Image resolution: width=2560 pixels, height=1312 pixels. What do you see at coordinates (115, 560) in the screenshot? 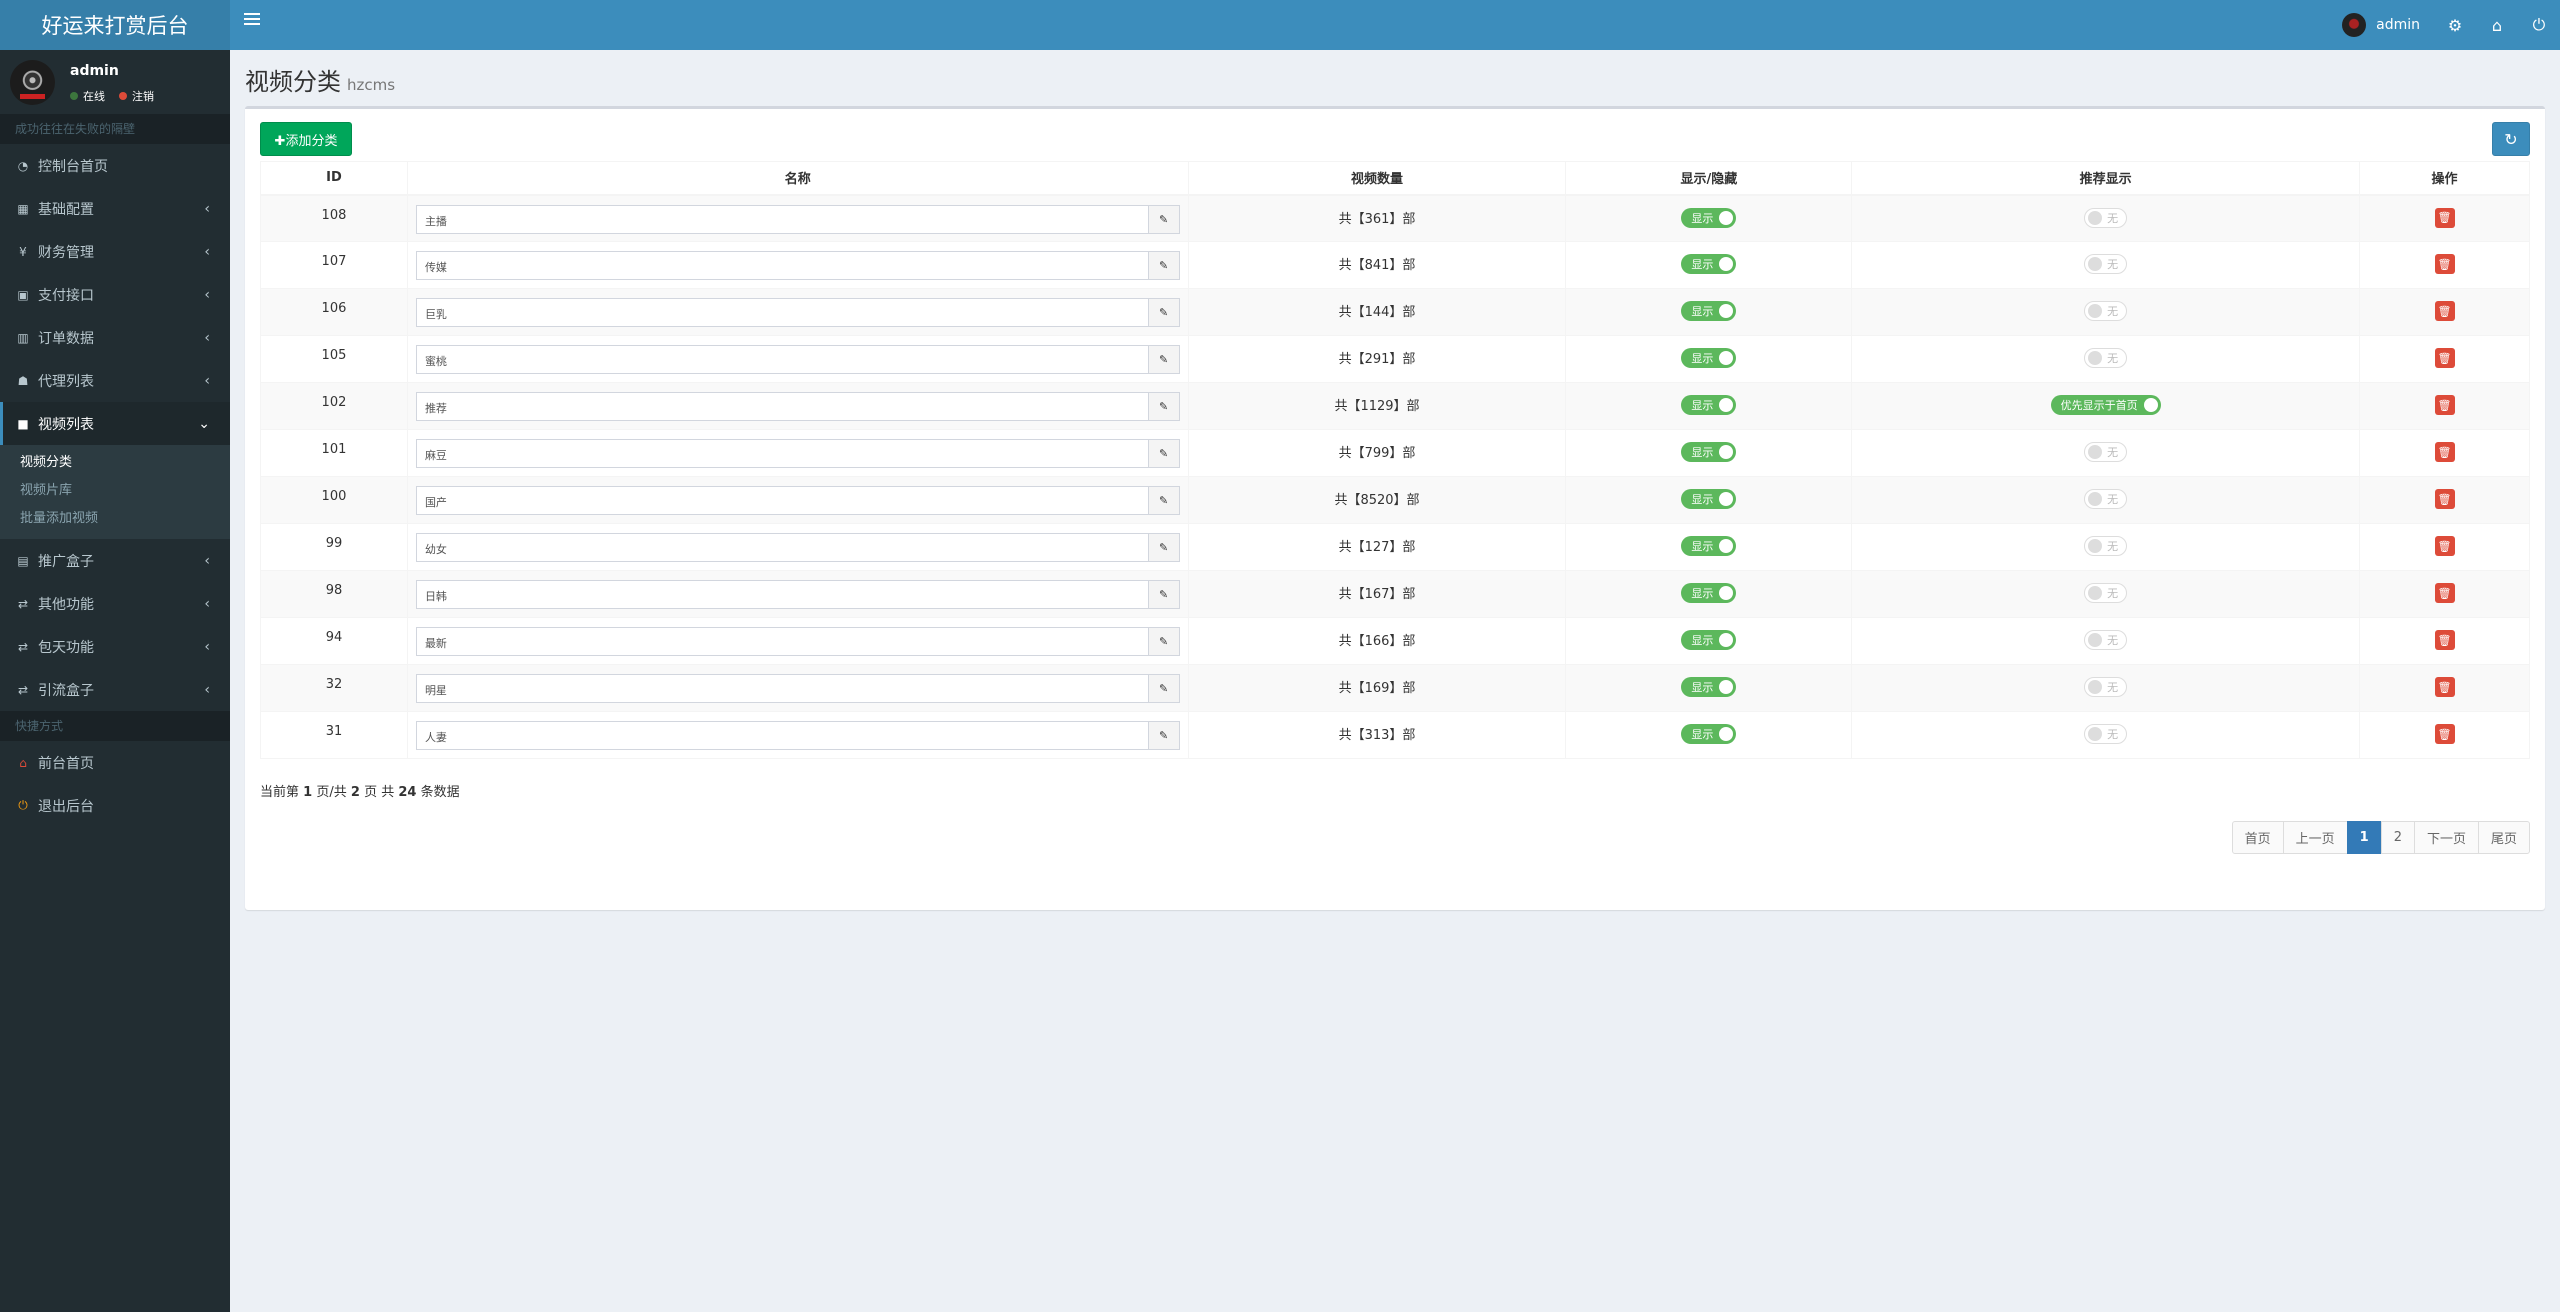
I see `sidebar-item-promo-box: ▤ 推广盒子 ‹` at bounding box center [115, 560].